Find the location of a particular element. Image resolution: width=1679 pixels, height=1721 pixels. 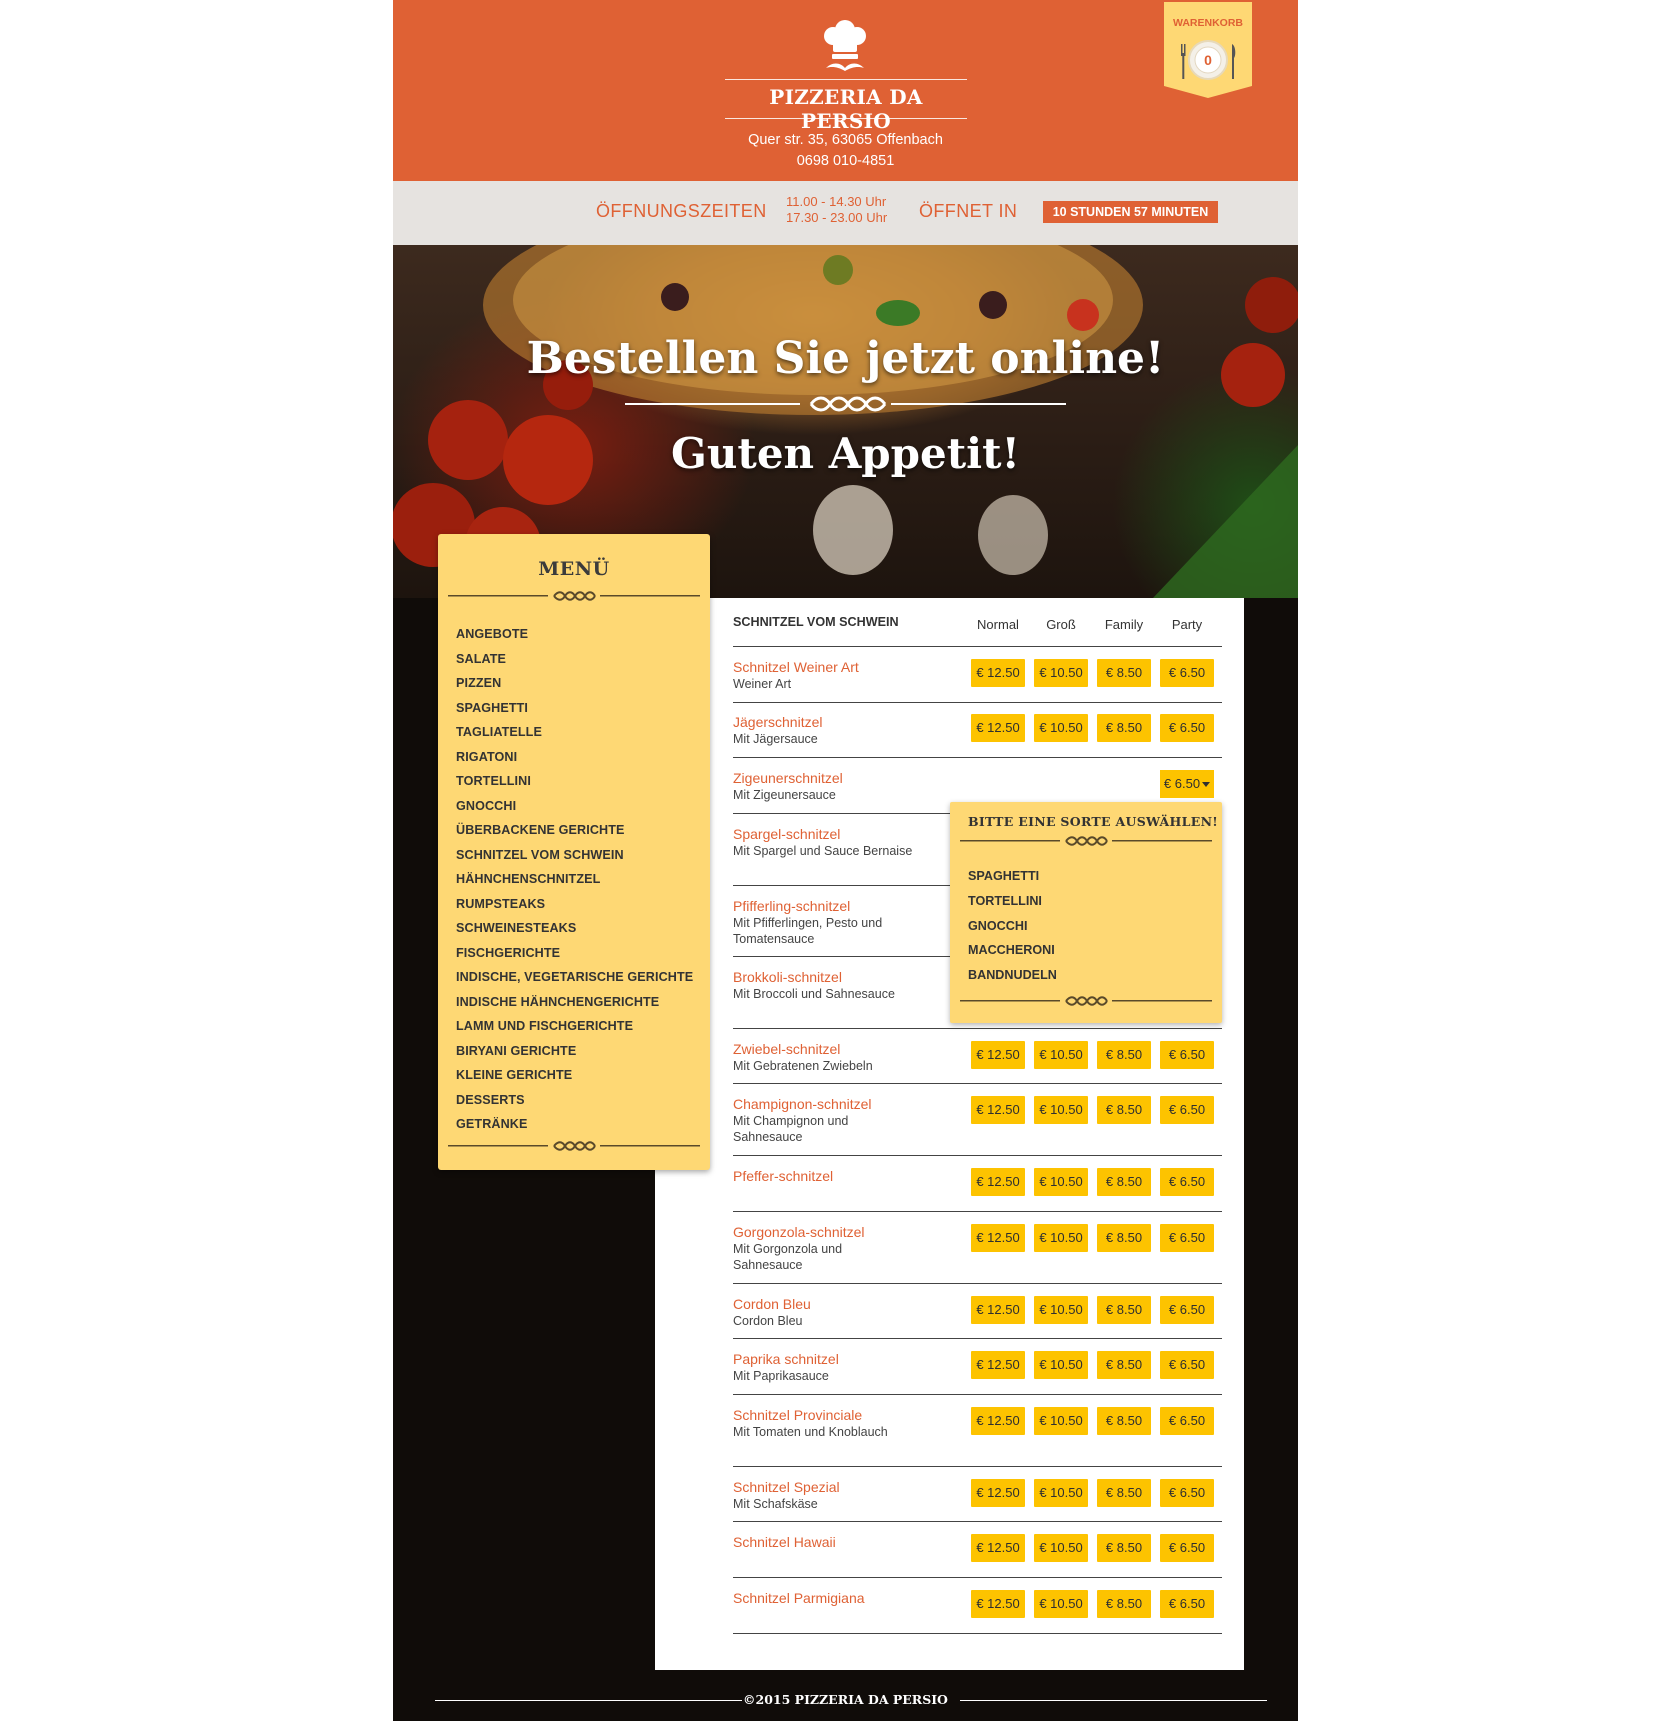

product-name: Jägerschnitzel is located at coordinates (778, 722).